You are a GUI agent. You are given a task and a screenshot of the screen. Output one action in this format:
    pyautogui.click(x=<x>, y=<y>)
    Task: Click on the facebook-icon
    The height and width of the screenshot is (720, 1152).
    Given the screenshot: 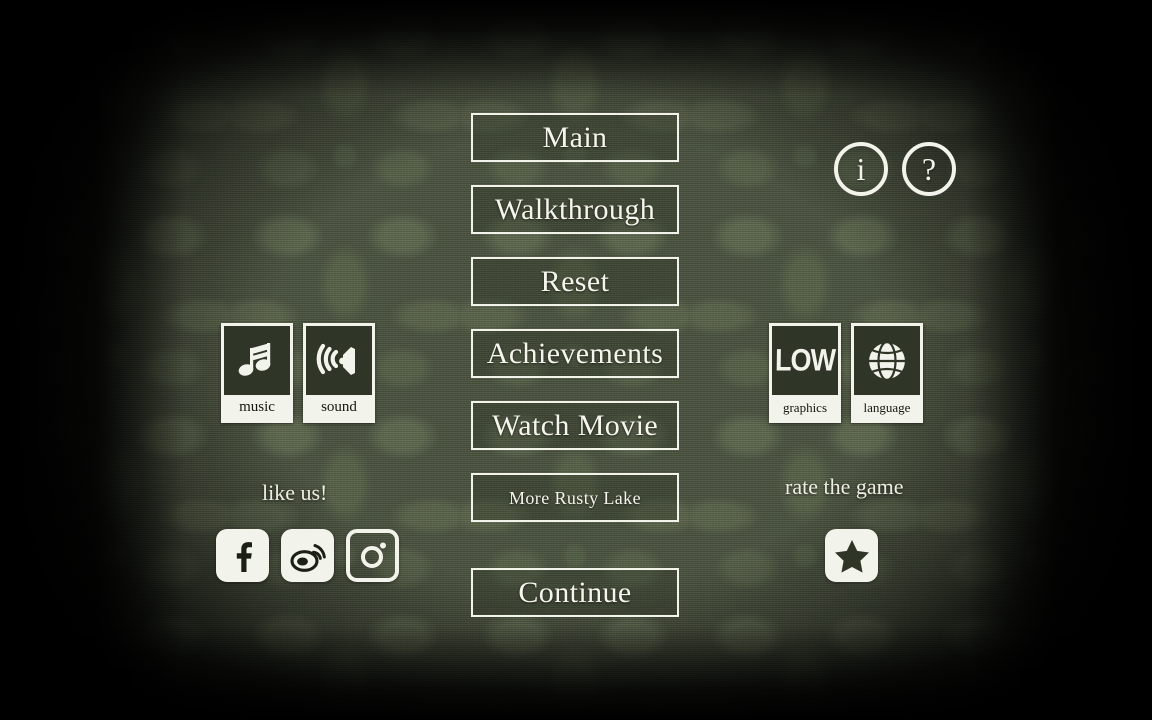 What is the action you would take?
    pyautogui.click(x=242, y=555)
    